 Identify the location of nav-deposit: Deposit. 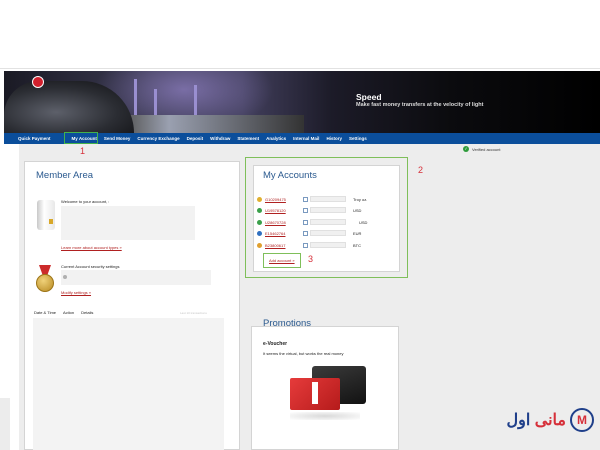
(195, 138).